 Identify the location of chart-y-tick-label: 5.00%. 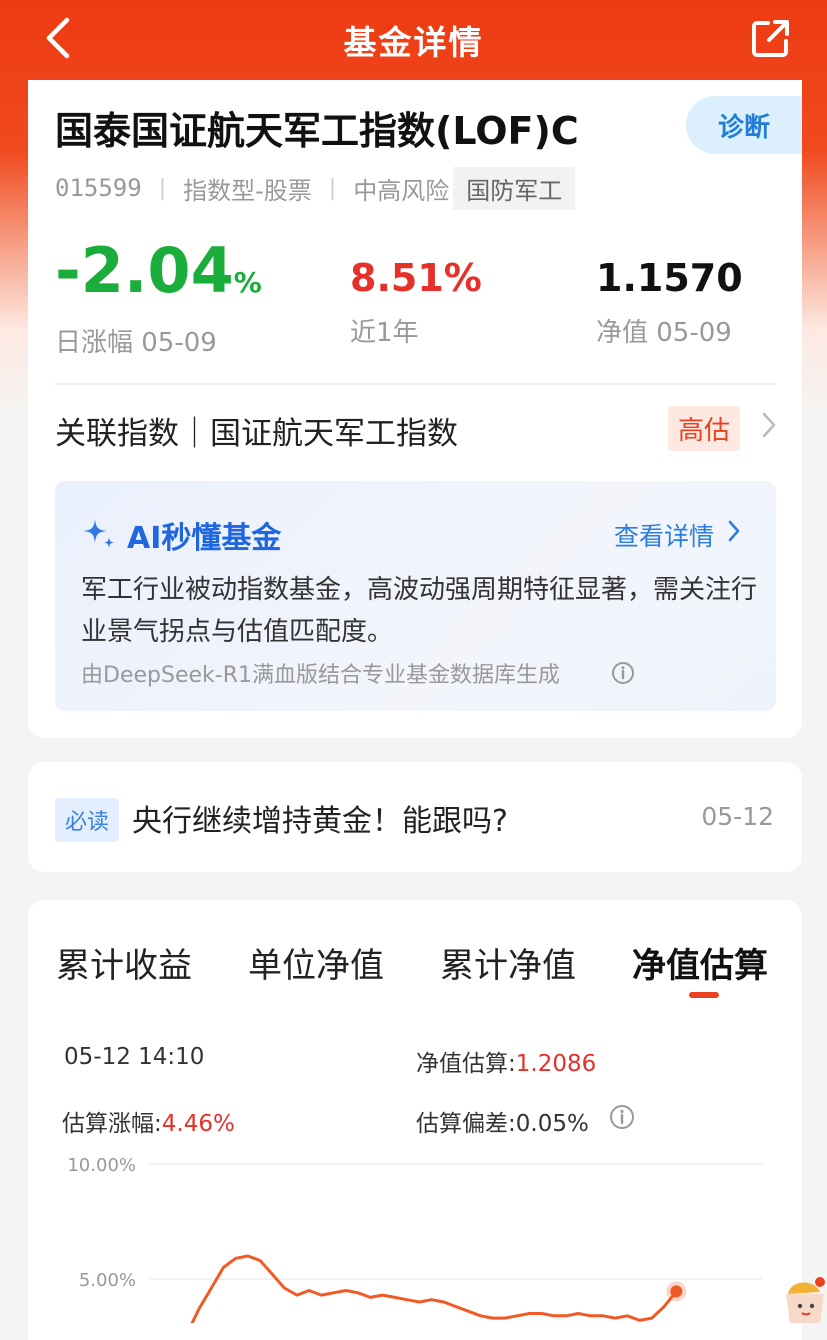
(107, 1280).